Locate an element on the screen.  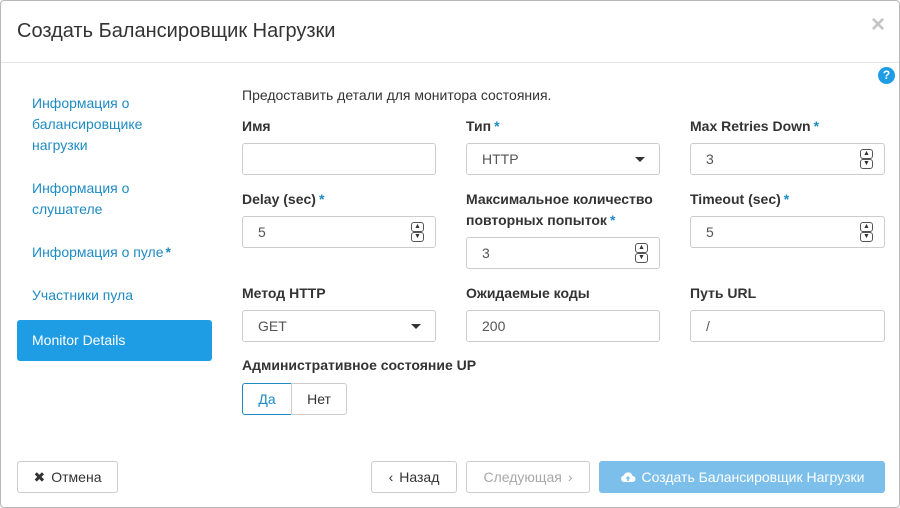
cancel-button: ✖ Отмена is located at coordinates (67, 477).